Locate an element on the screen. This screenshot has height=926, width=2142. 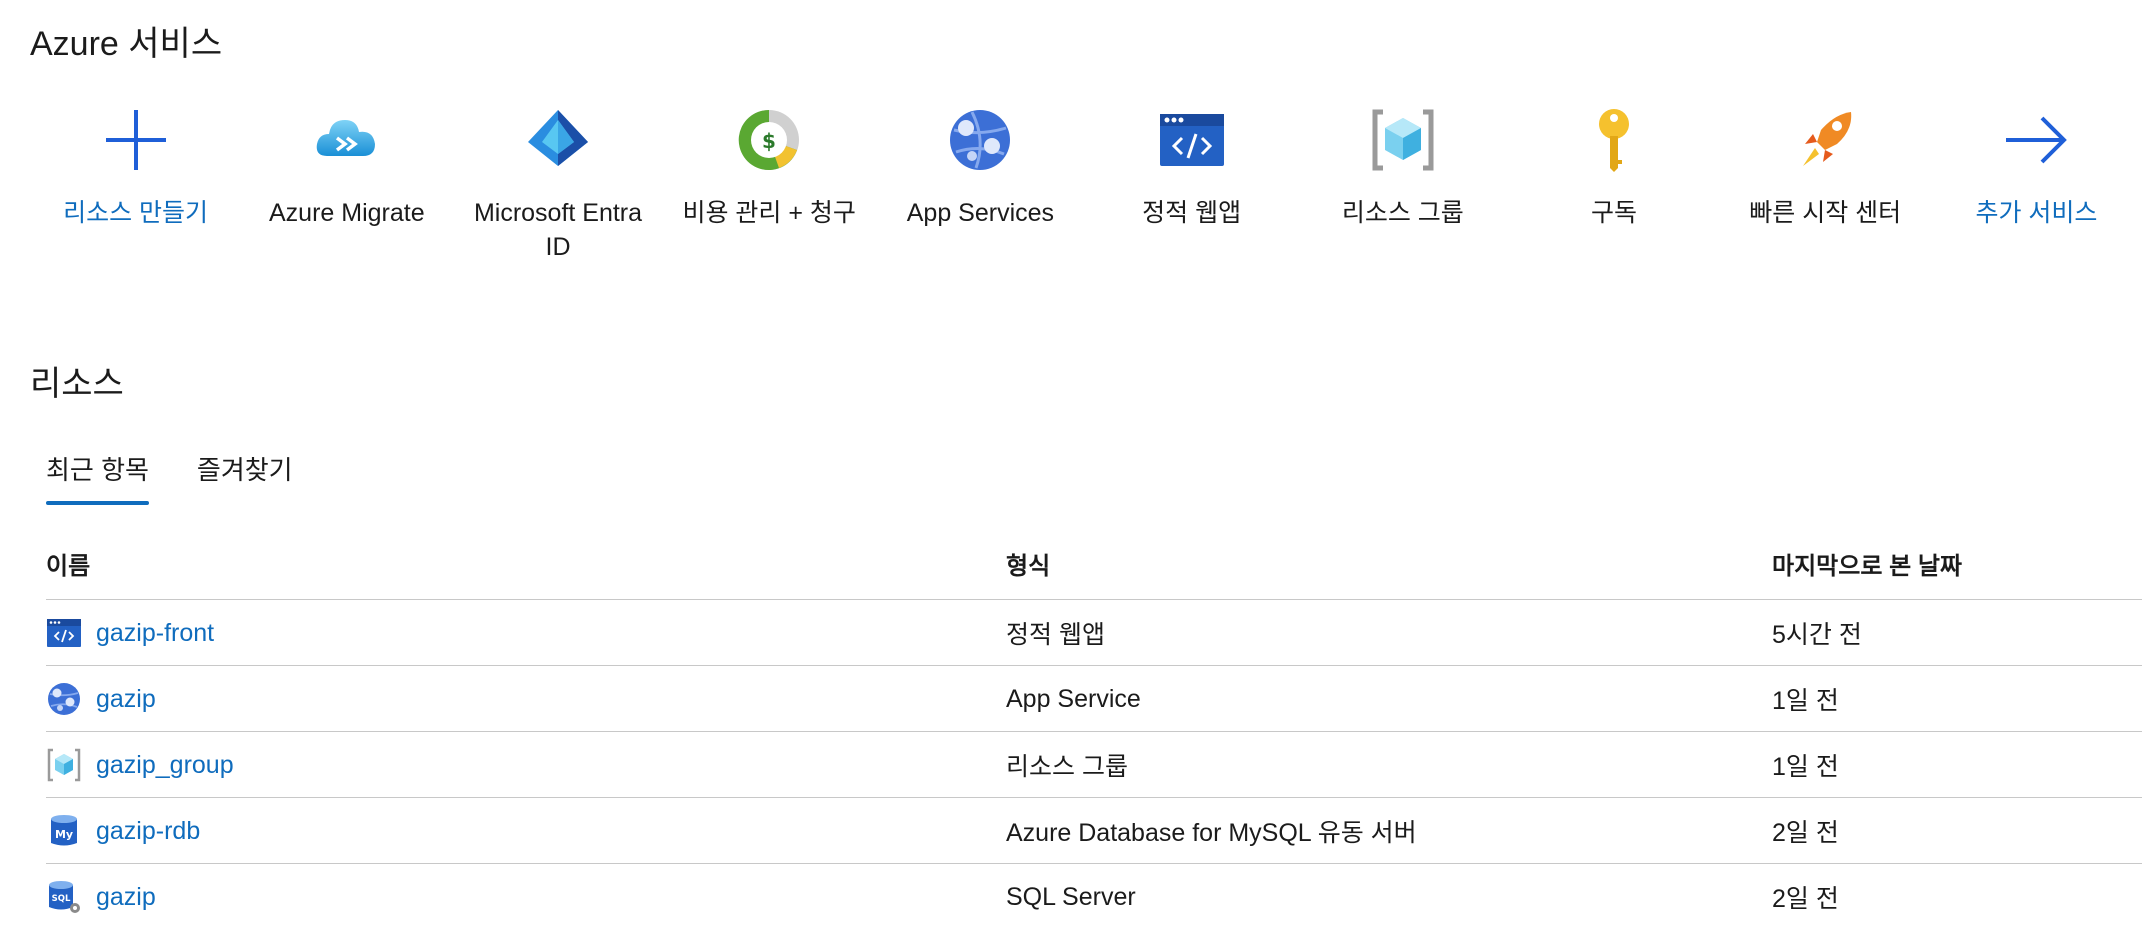
service-label: 빠른 시작 센터 is located at coordinates (1825, 213).